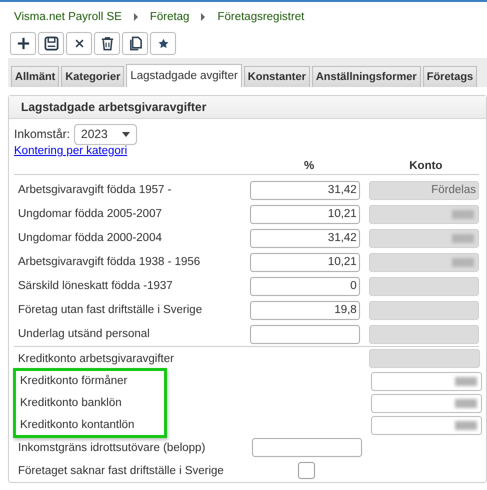  Describe the element at coordinates (42, 134) in the screenshot. I see `field-label: Inkomstår:` at that location.